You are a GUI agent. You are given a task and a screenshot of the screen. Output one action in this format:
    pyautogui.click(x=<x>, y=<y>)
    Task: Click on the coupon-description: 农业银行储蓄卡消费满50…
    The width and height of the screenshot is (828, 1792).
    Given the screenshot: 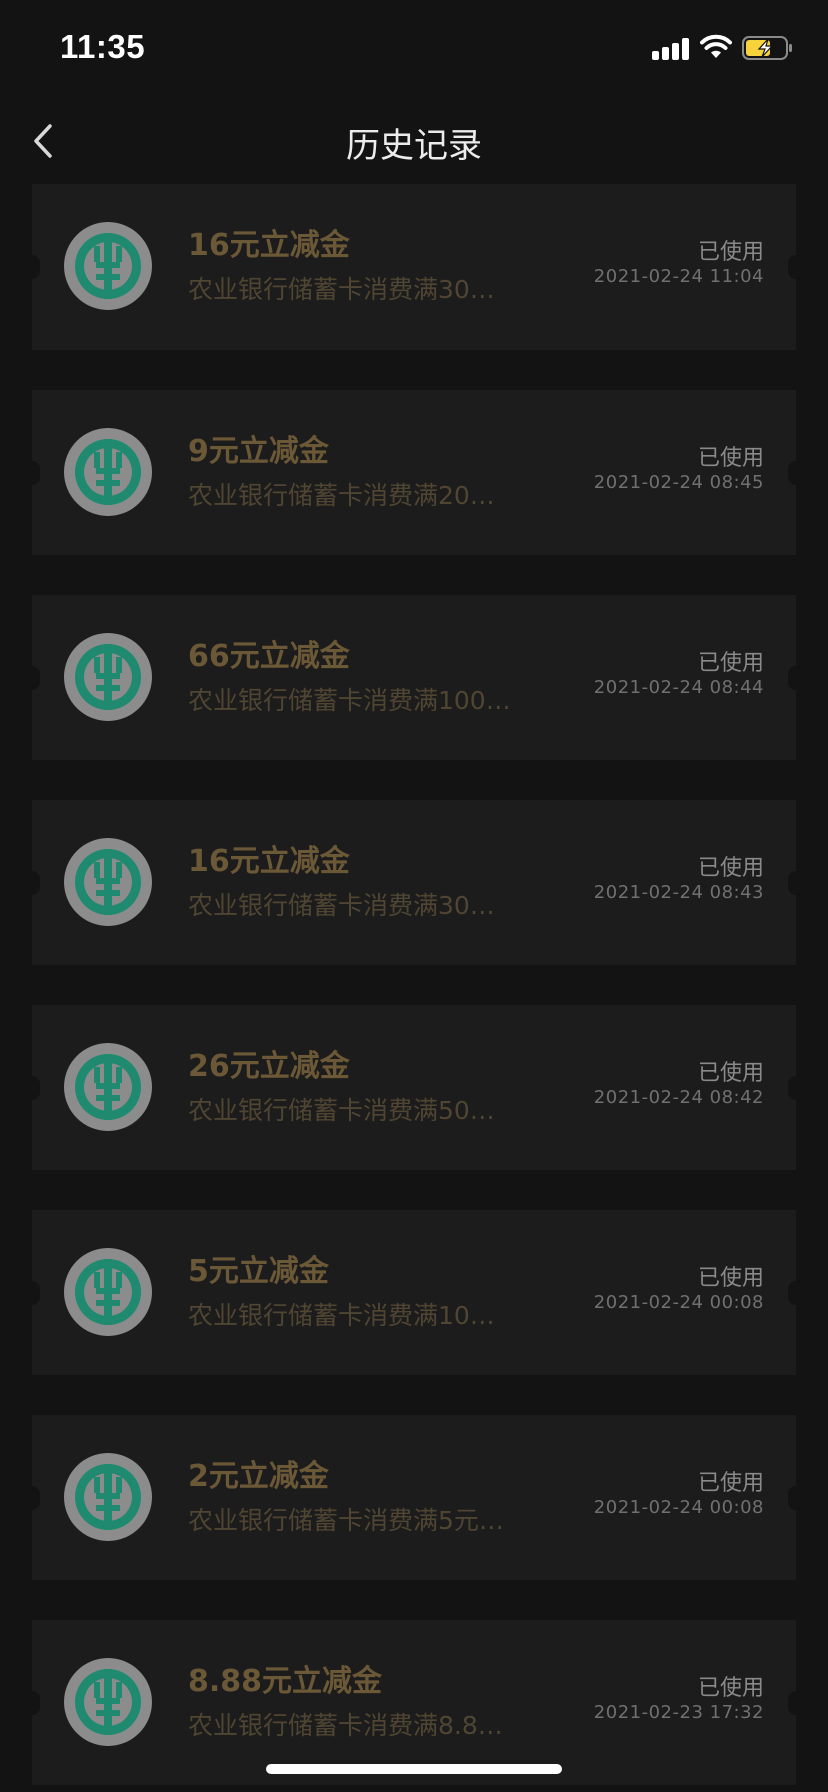 What is the action you would take?
    pyautogui.click(x=341, y=1110)
    